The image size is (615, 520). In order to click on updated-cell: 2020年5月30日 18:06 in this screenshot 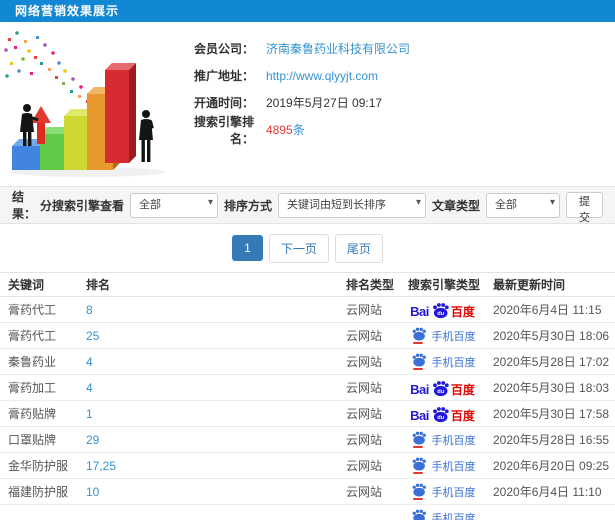, I will do `click(550, 335)`.